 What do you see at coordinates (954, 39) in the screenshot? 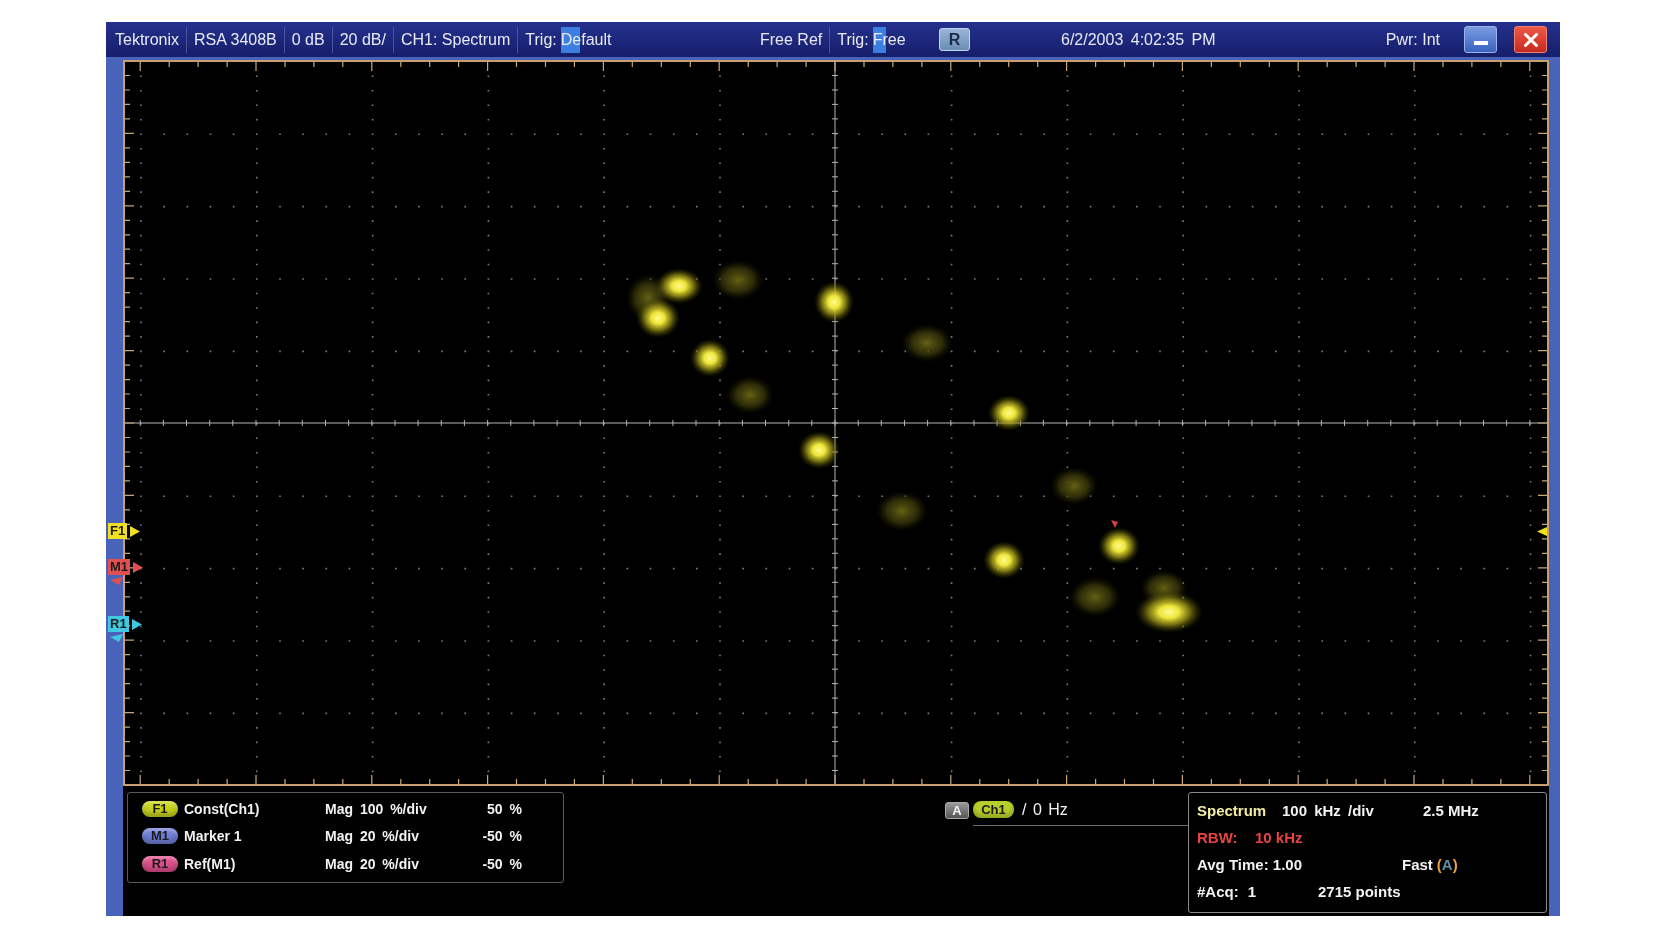
I see `r-button: R` at bounding box center [954, 39].